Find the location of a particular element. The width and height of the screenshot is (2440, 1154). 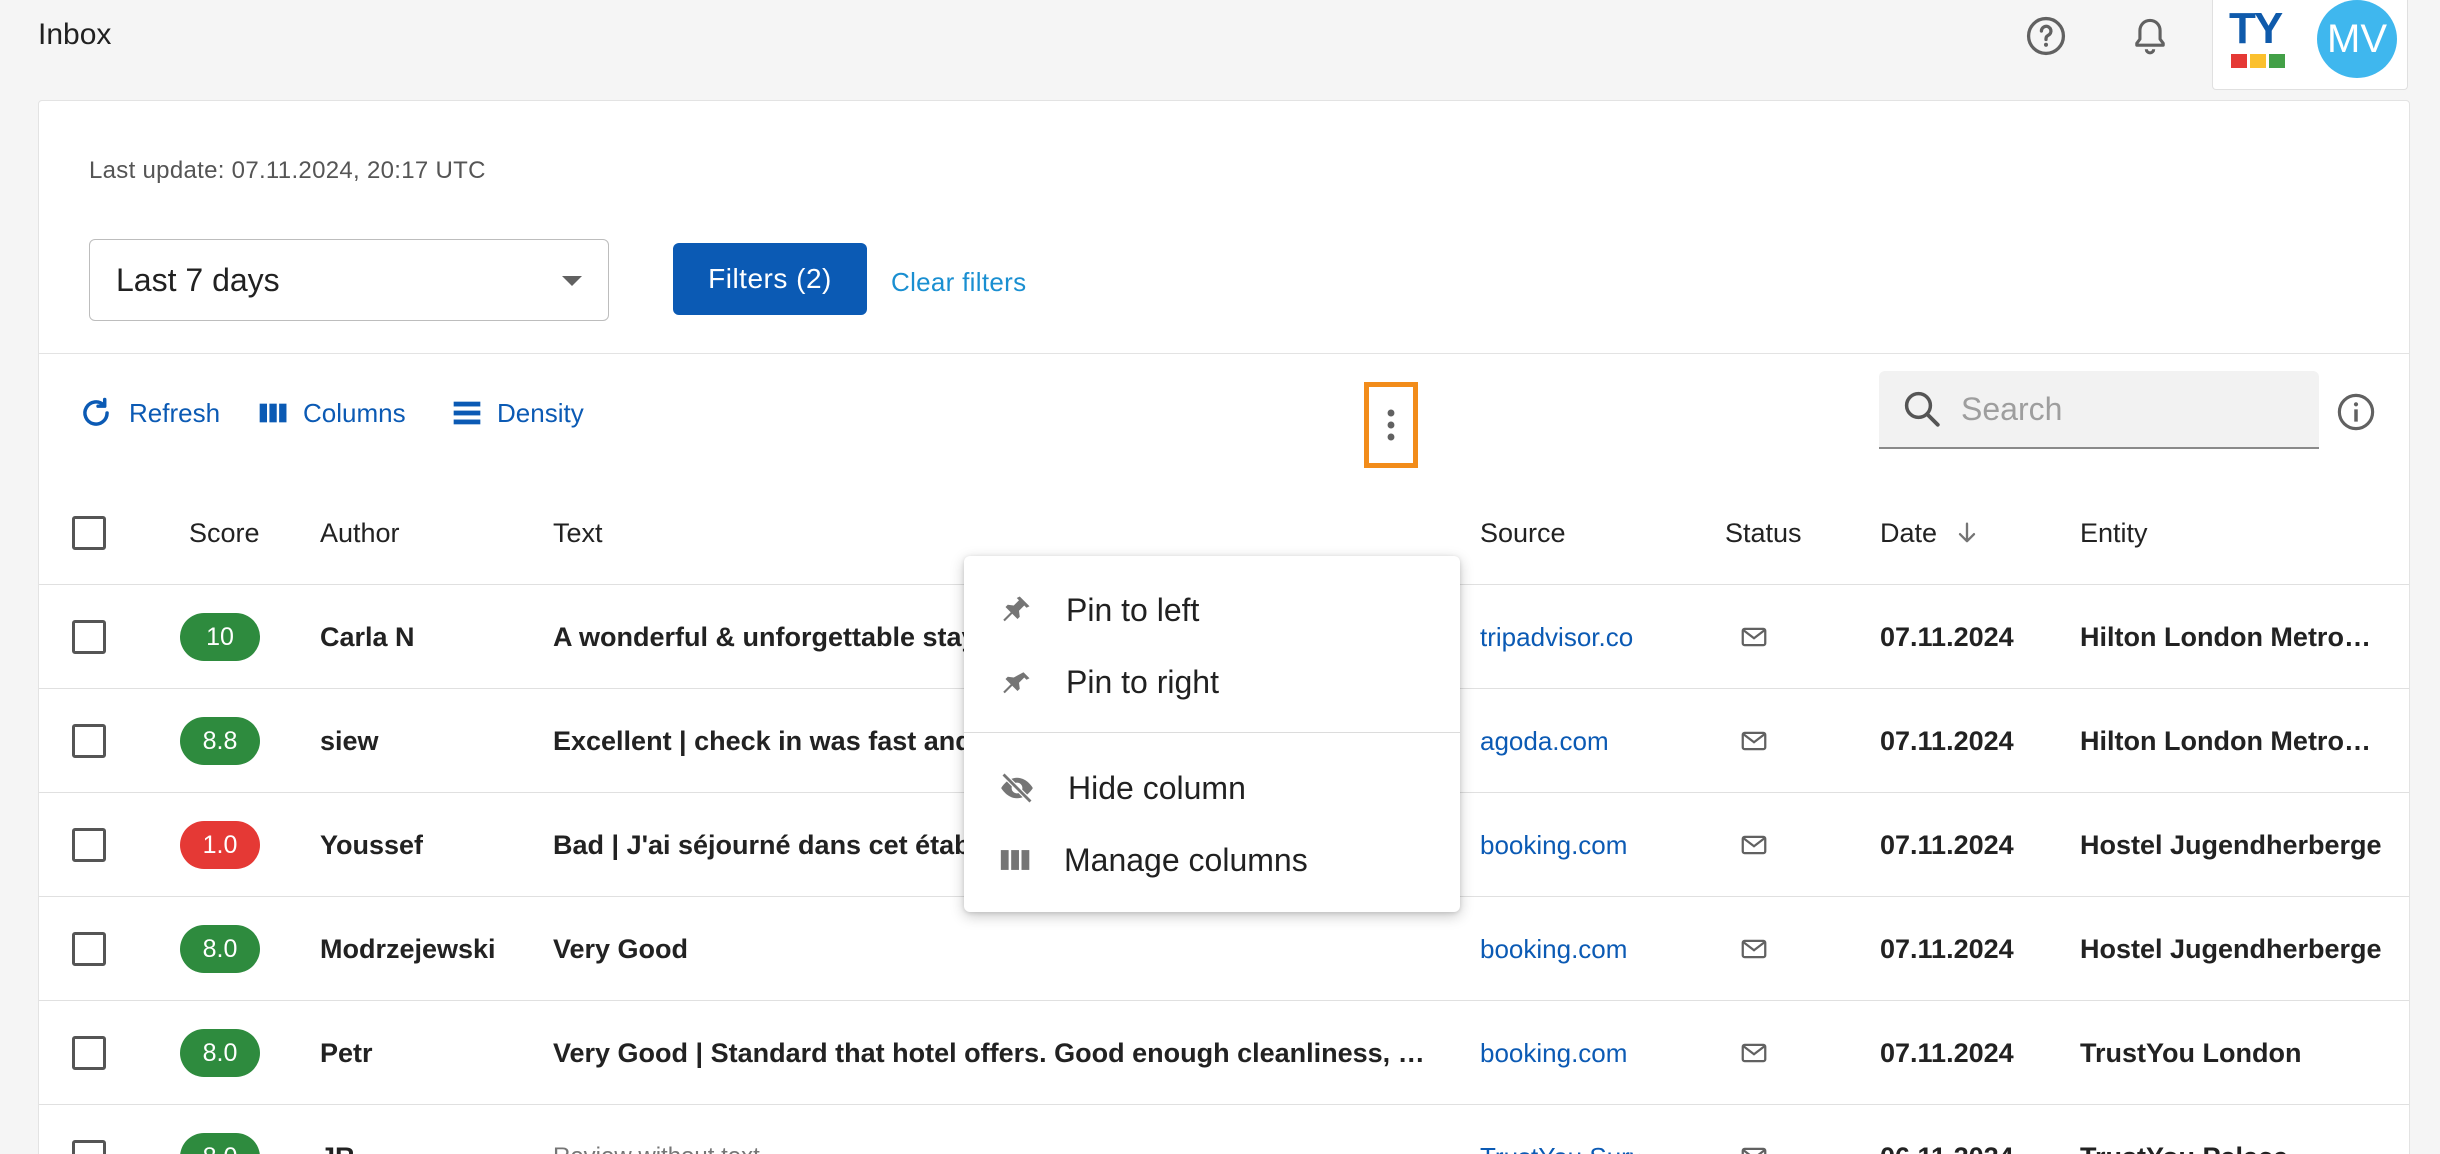

date-range-select: Last 7 days is located at coordinates (349, 280).